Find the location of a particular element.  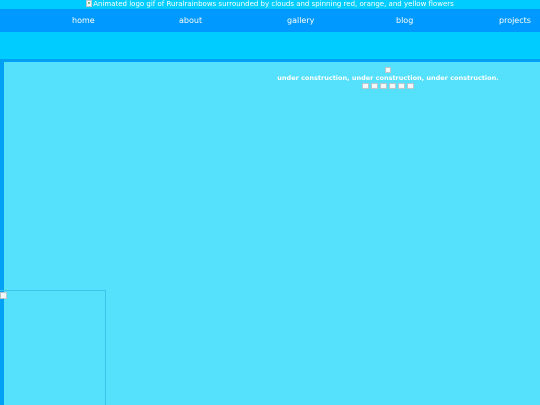

nav-bar: home about gallery blog projects is located at coordinates (270, 20).